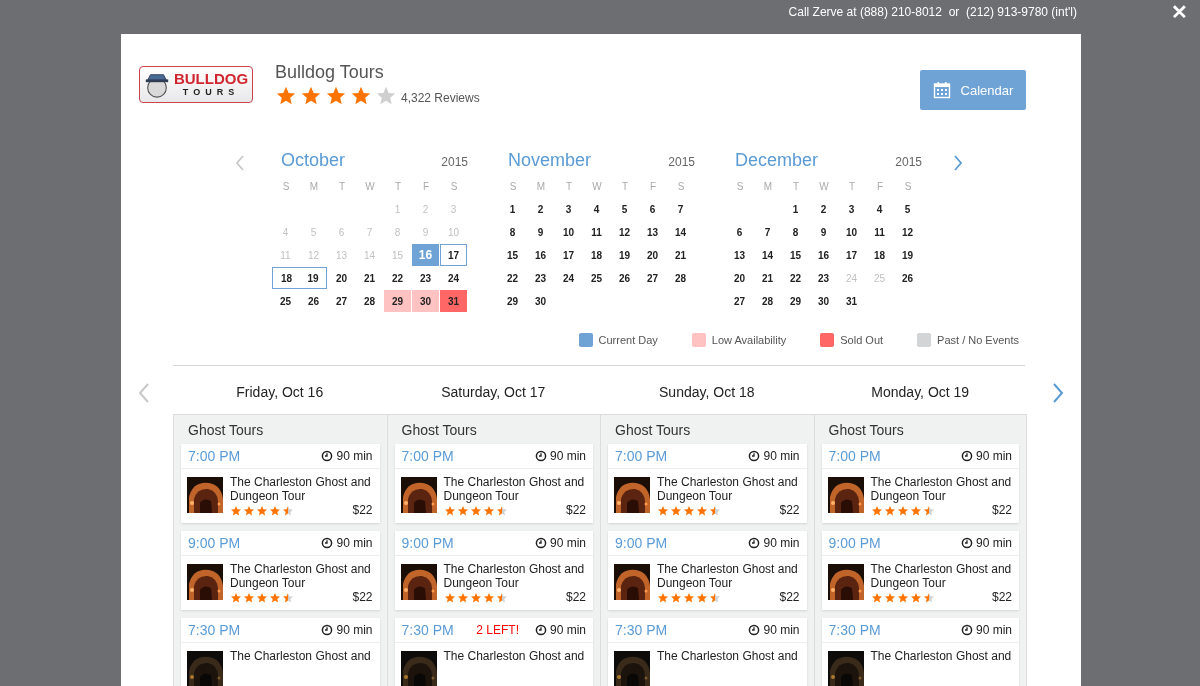  I want to click on close-button: ✕, so click(1179, 12).